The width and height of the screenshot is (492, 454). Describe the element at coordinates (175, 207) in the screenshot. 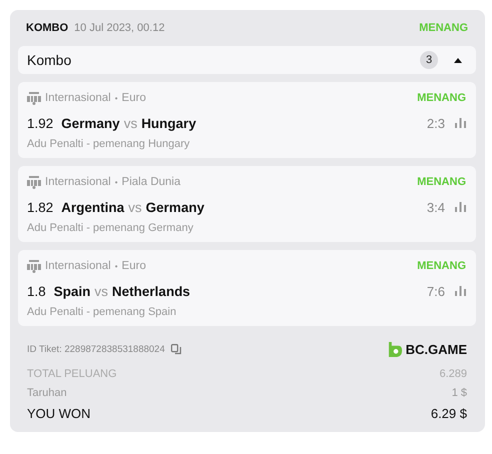

I see `away-team: Germany` at that location.